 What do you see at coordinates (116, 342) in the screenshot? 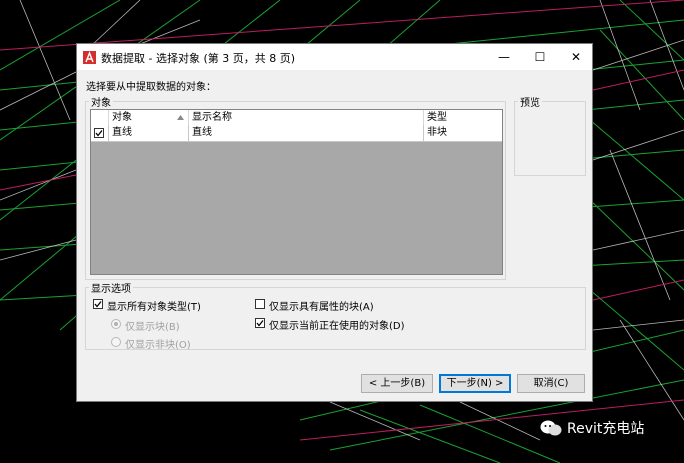
I see `non-blocks-only-radio` at bounding box center [116, 342].